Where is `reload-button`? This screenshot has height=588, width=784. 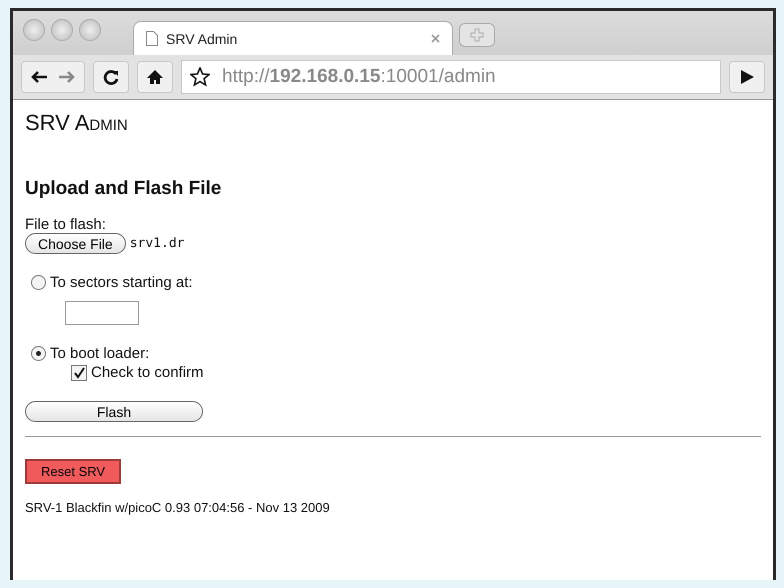 reload-button is located at coordinates (111, 77).